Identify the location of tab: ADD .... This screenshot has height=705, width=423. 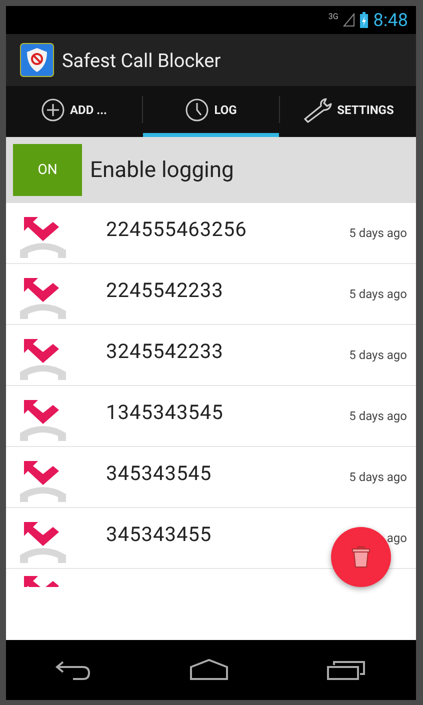
(74, 111).